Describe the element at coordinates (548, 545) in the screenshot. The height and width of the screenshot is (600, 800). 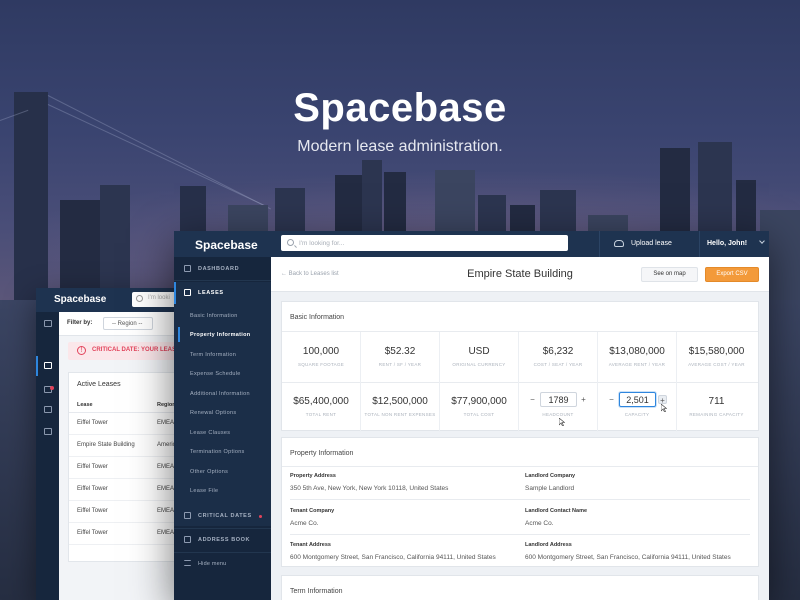
I see `landlord-address-label: Landlord Address` at that location.